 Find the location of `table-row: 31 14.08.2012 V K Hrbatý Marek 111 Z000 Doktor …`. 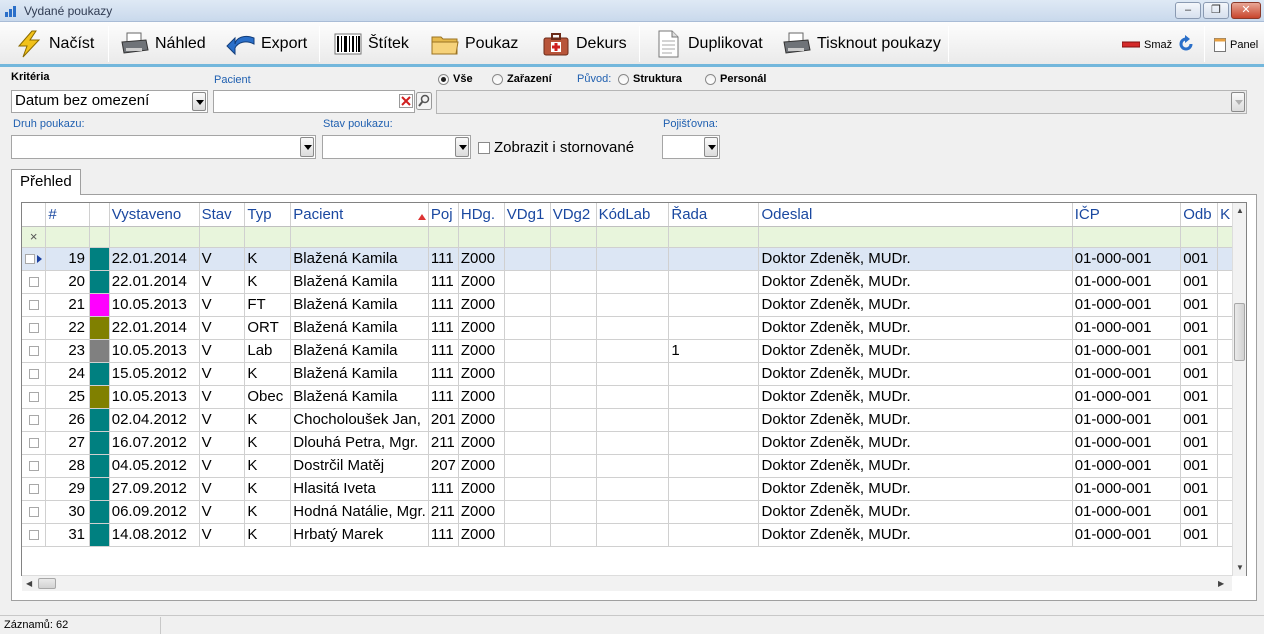

table-row: 31 14.08.2012 V K Hrbatý Marek 111 Z000 Doktor … is located at coordinates (634, 535).